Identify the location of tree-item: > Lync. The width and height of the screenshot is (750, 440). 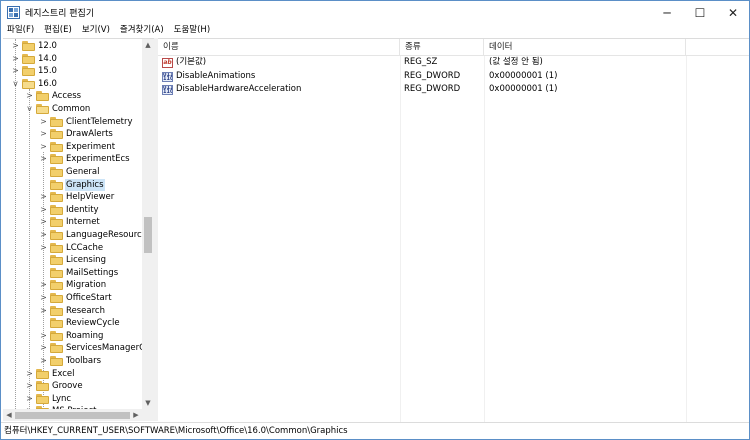
(72, 399).